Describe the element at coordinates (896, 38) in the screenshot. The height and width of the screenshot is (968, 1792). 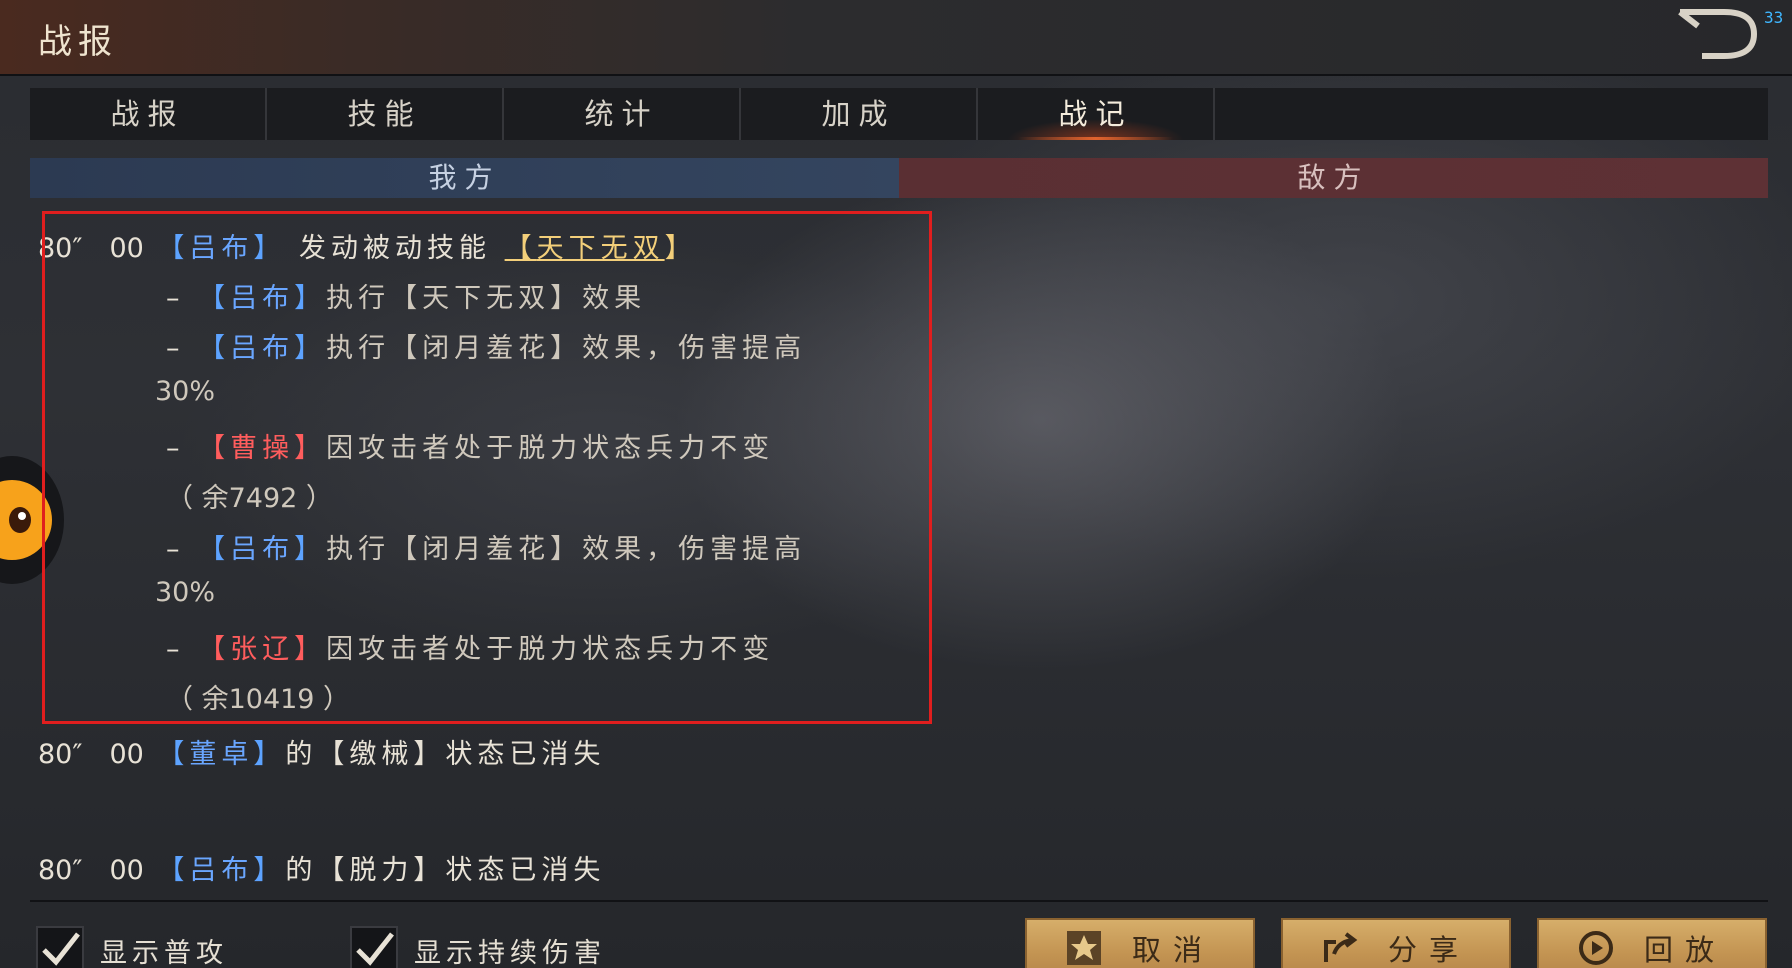
I see `header-bar: 战报 33` at that location.